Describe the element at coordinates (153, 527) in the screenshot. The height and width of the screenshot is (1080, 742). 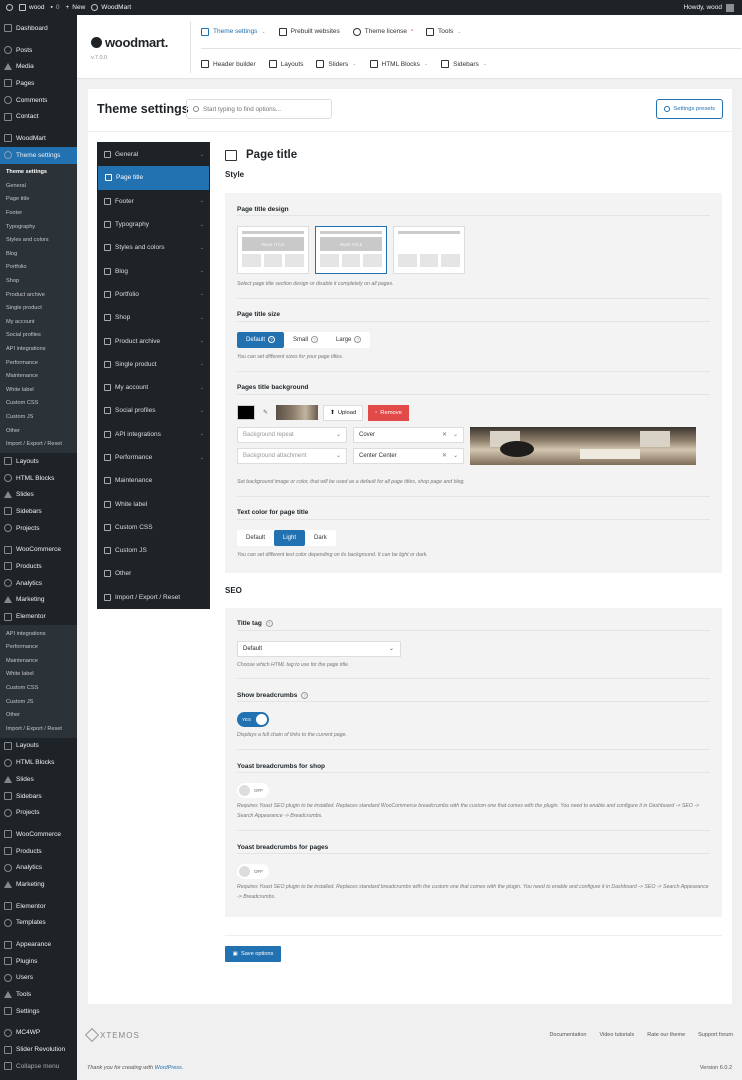
I see `option-tab-custom-css: Custom CSS` at that location.